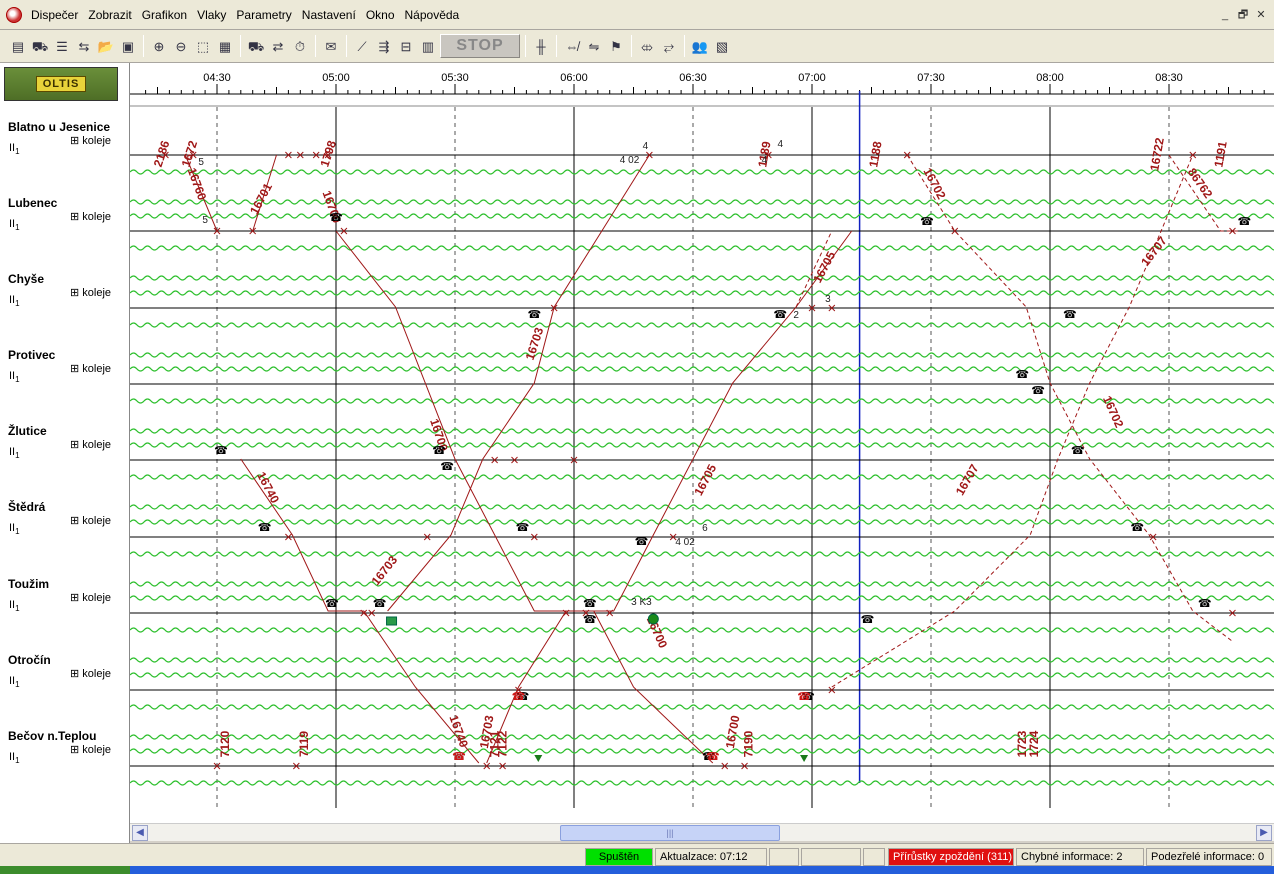  What do you see at coordinates (653, 619) in the screenshot?
I see `train-status-dot` at bounding box center [653, 619].